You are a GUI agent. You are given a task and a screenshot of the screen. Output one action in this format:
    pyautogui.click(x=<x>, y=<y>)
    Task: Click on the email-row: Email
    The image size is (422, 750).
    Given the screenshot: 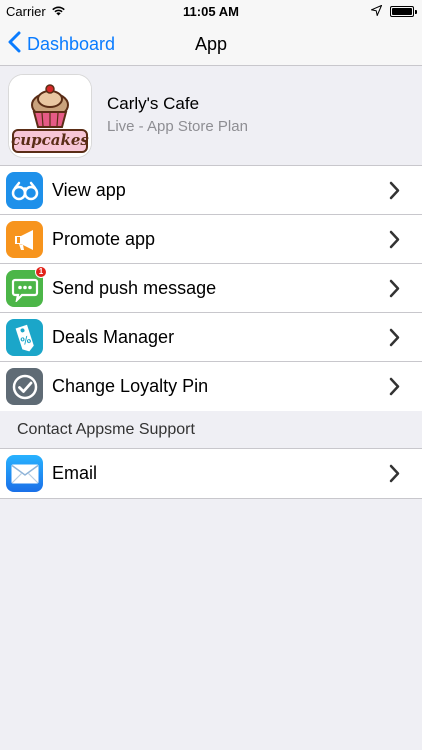 What is the action you would take?
    pyautogui.click(x=211, y=473)
    